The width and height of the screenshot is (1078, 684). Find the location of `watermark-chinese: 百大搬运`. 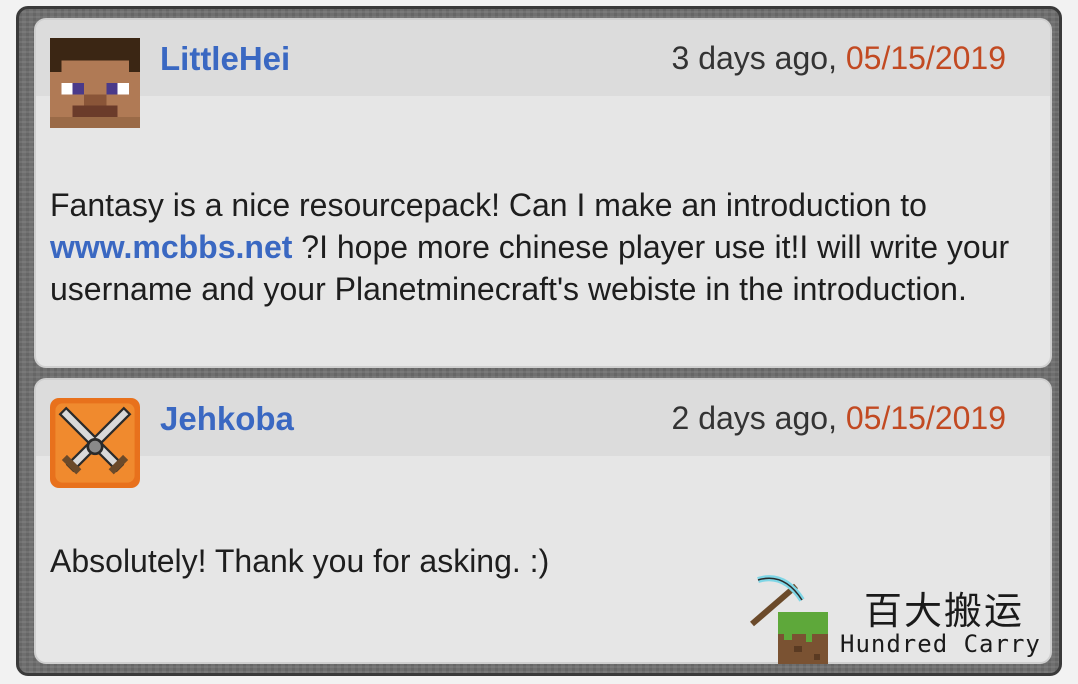

watermark-chinese: 百大搬运 is located at coordinates (944, 611).